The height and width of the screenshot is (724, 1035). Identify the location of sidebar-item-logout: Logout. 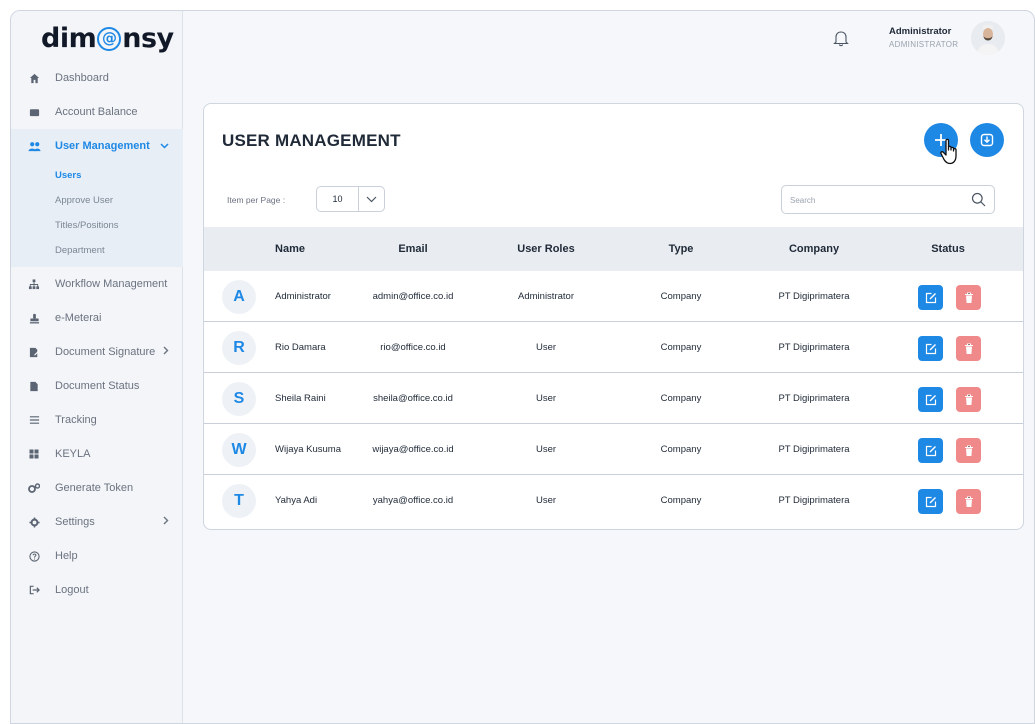
(97, 590).